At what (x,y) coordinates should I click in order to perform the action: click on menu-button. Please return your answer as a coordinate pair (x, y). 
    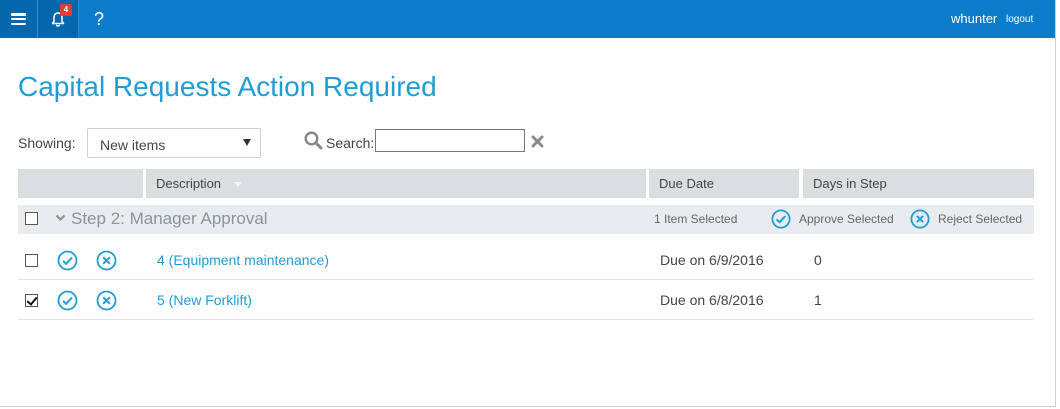
    Looking at the image, I should click on (18, 19).